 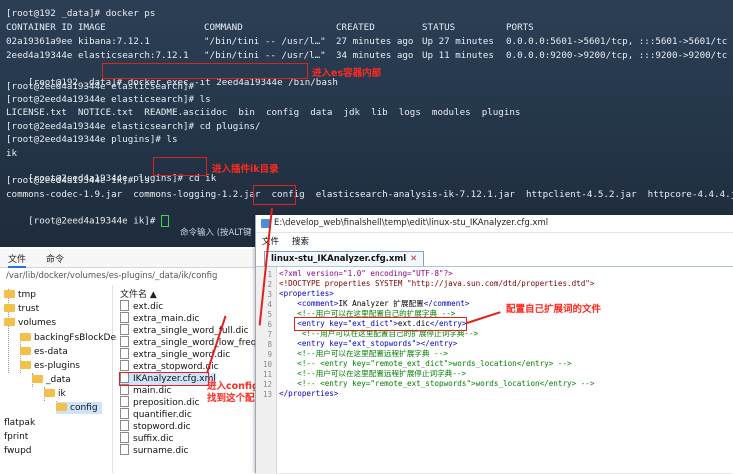 What do you see at coordinates (270, 241) in the screenshot?
I see `menu-file: 文件` at bounding box center [270, 241].